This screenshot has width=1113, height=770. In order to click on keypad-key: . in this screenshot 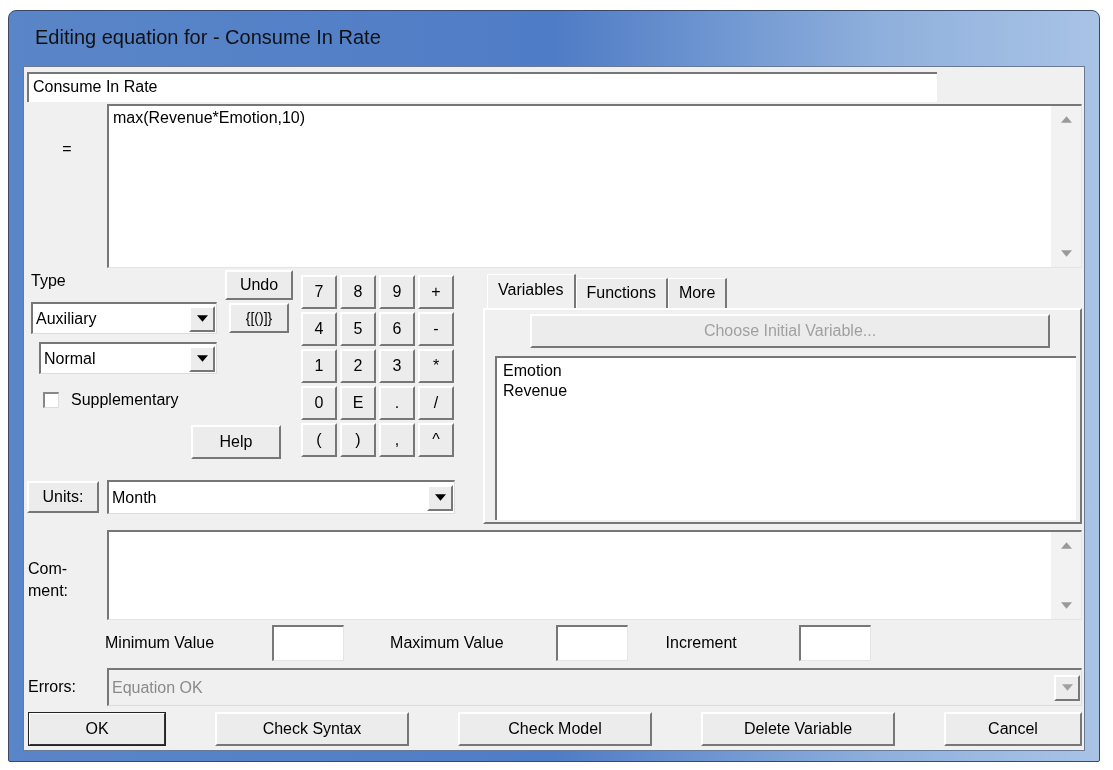, I will do `click(397, 403)`.